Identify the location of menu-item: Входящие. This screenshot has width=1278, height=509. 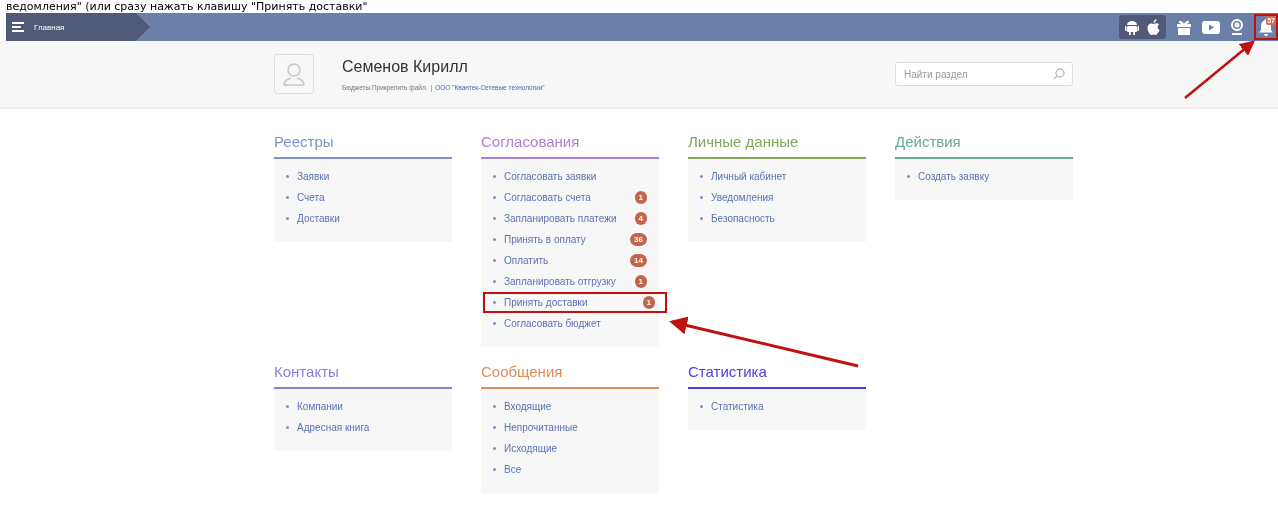
(570, 406).